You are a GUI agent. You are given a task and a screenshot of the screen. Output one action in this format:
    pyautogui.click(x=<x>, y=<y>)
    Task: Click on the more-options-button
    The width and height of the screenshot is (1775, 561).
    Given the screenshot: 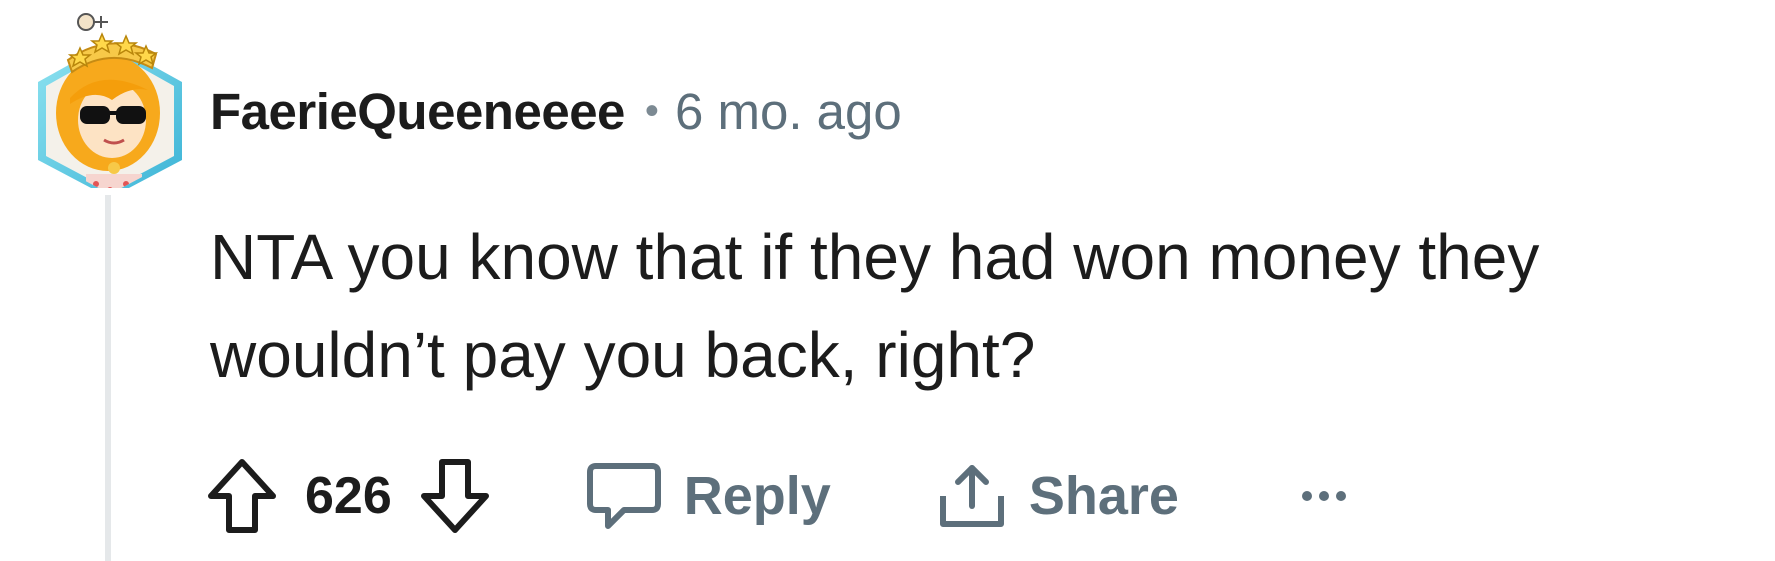 What is the action you would take?
    pyautogui.click(x=1324, y=496)
    